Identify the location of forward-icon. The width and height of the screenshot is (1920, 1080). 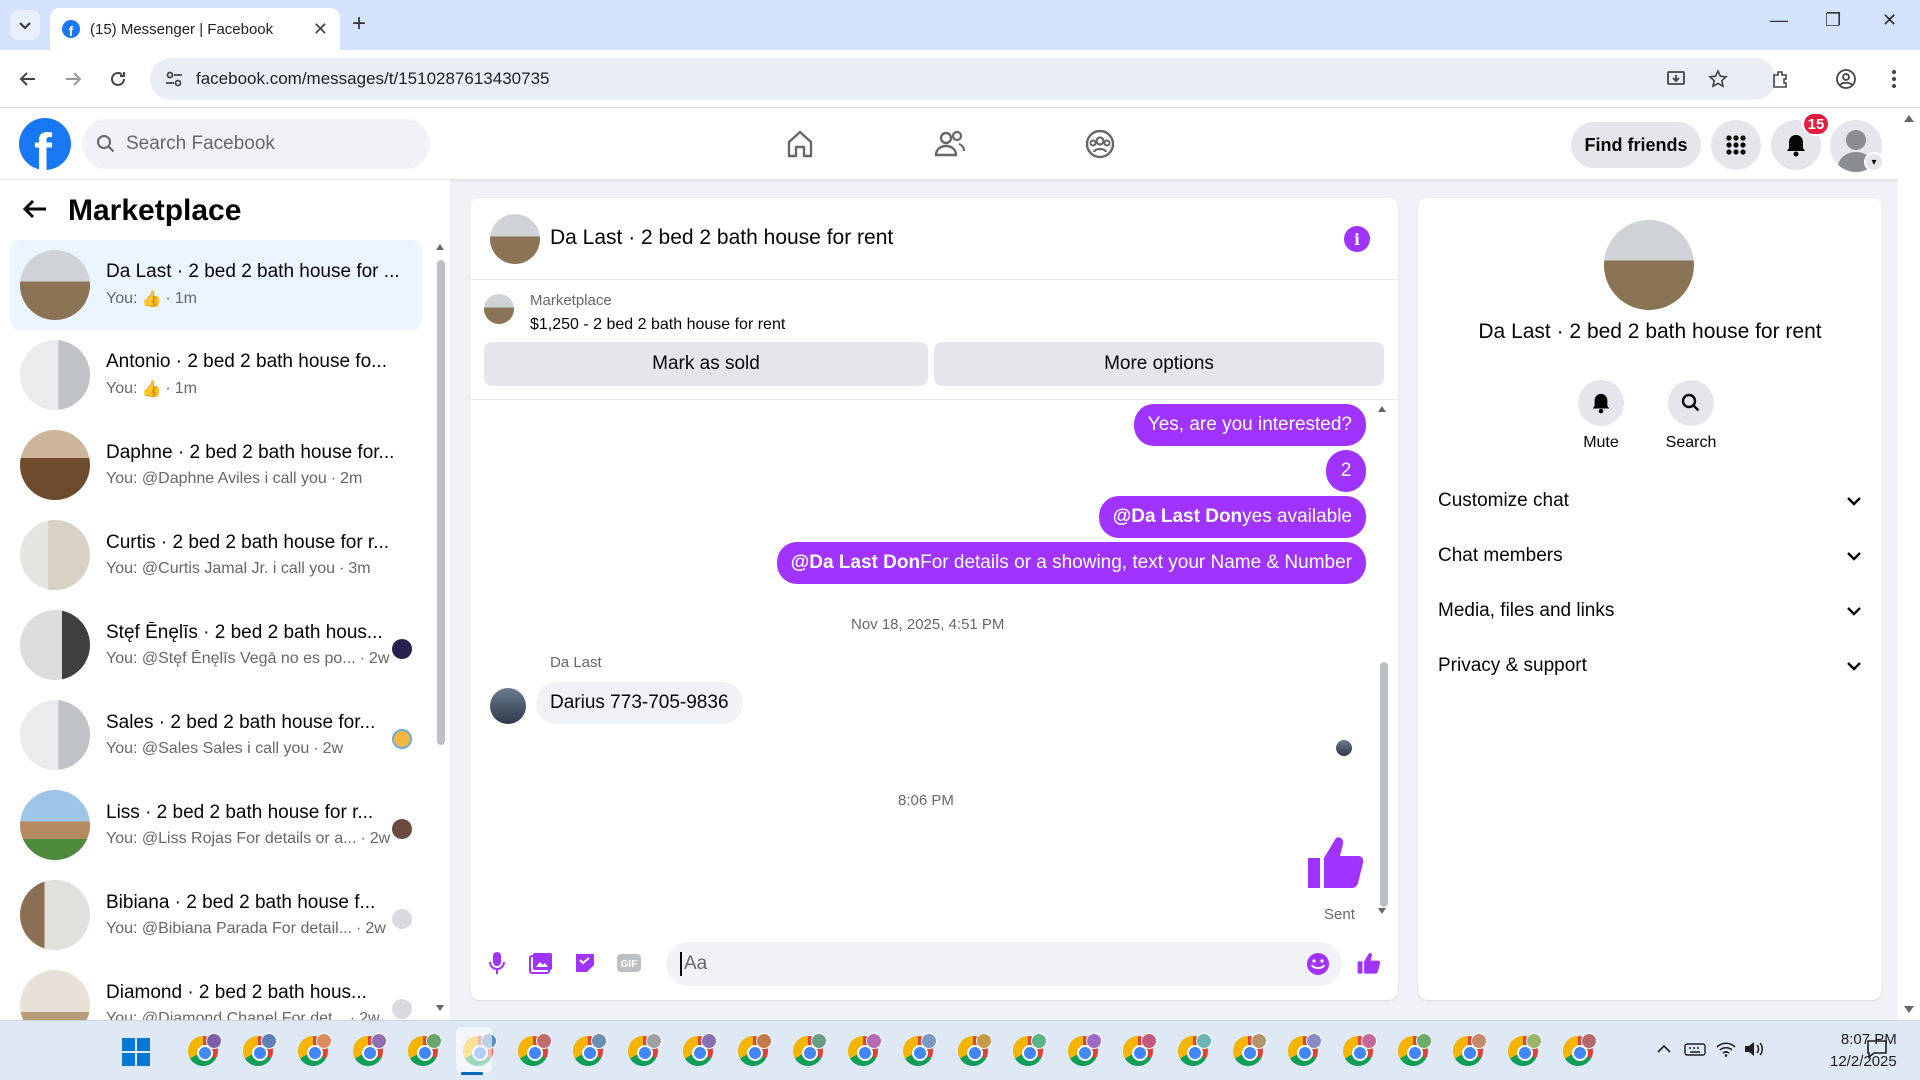
(73, 79).